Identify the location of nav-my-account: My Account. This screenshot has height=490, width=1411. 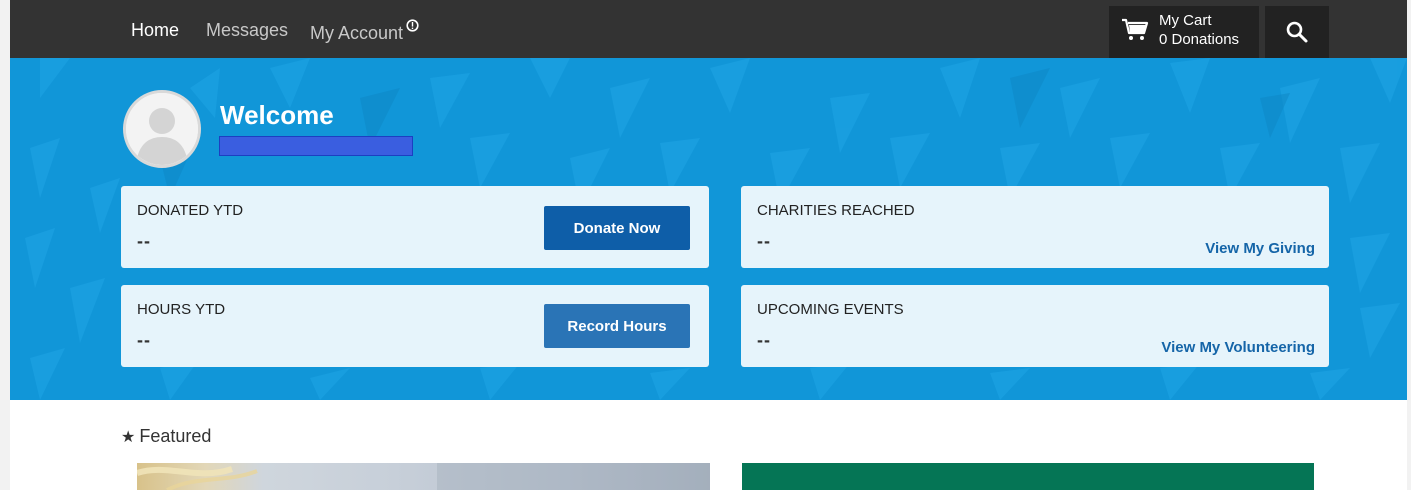
(364, 31).